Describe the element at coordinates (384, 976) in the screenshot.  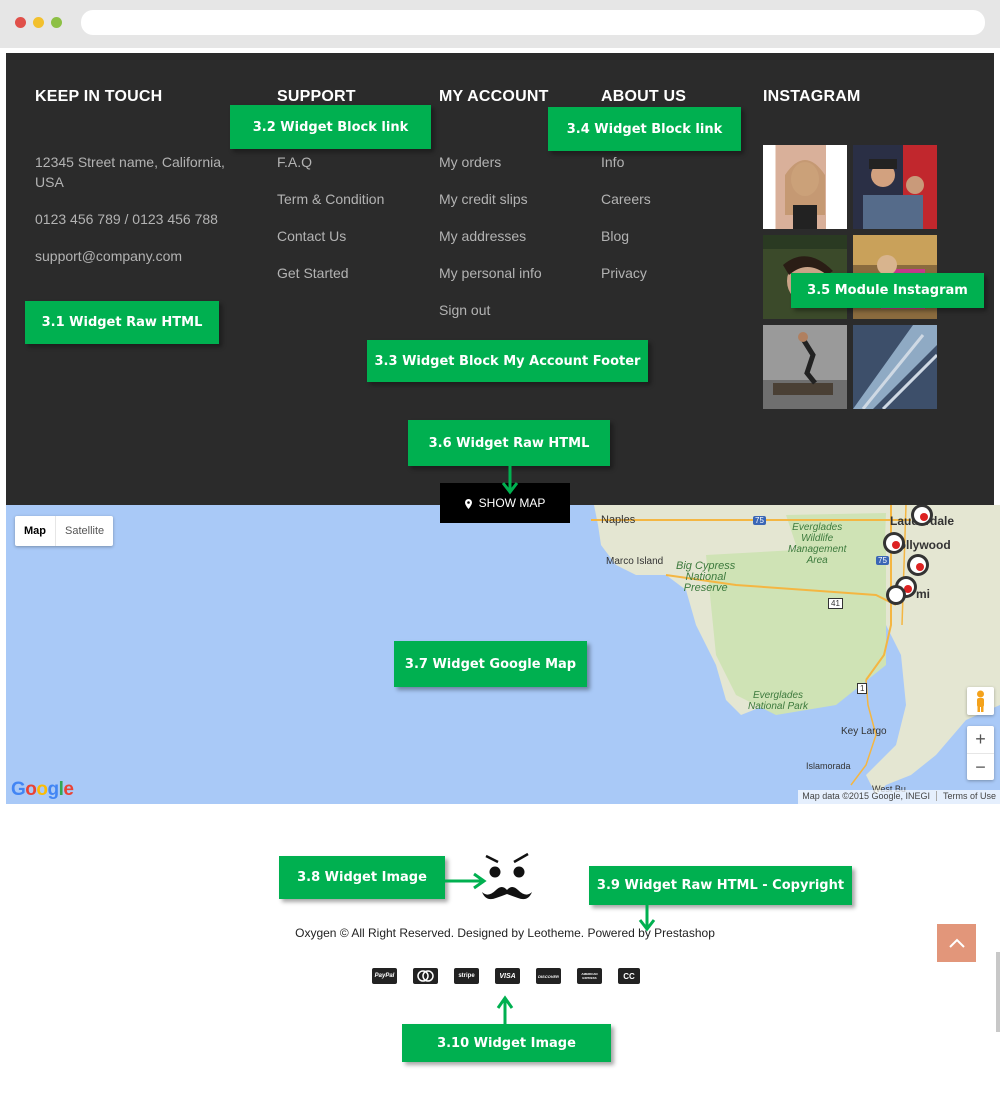
I see `paypal-icon: PayPal` at that location.